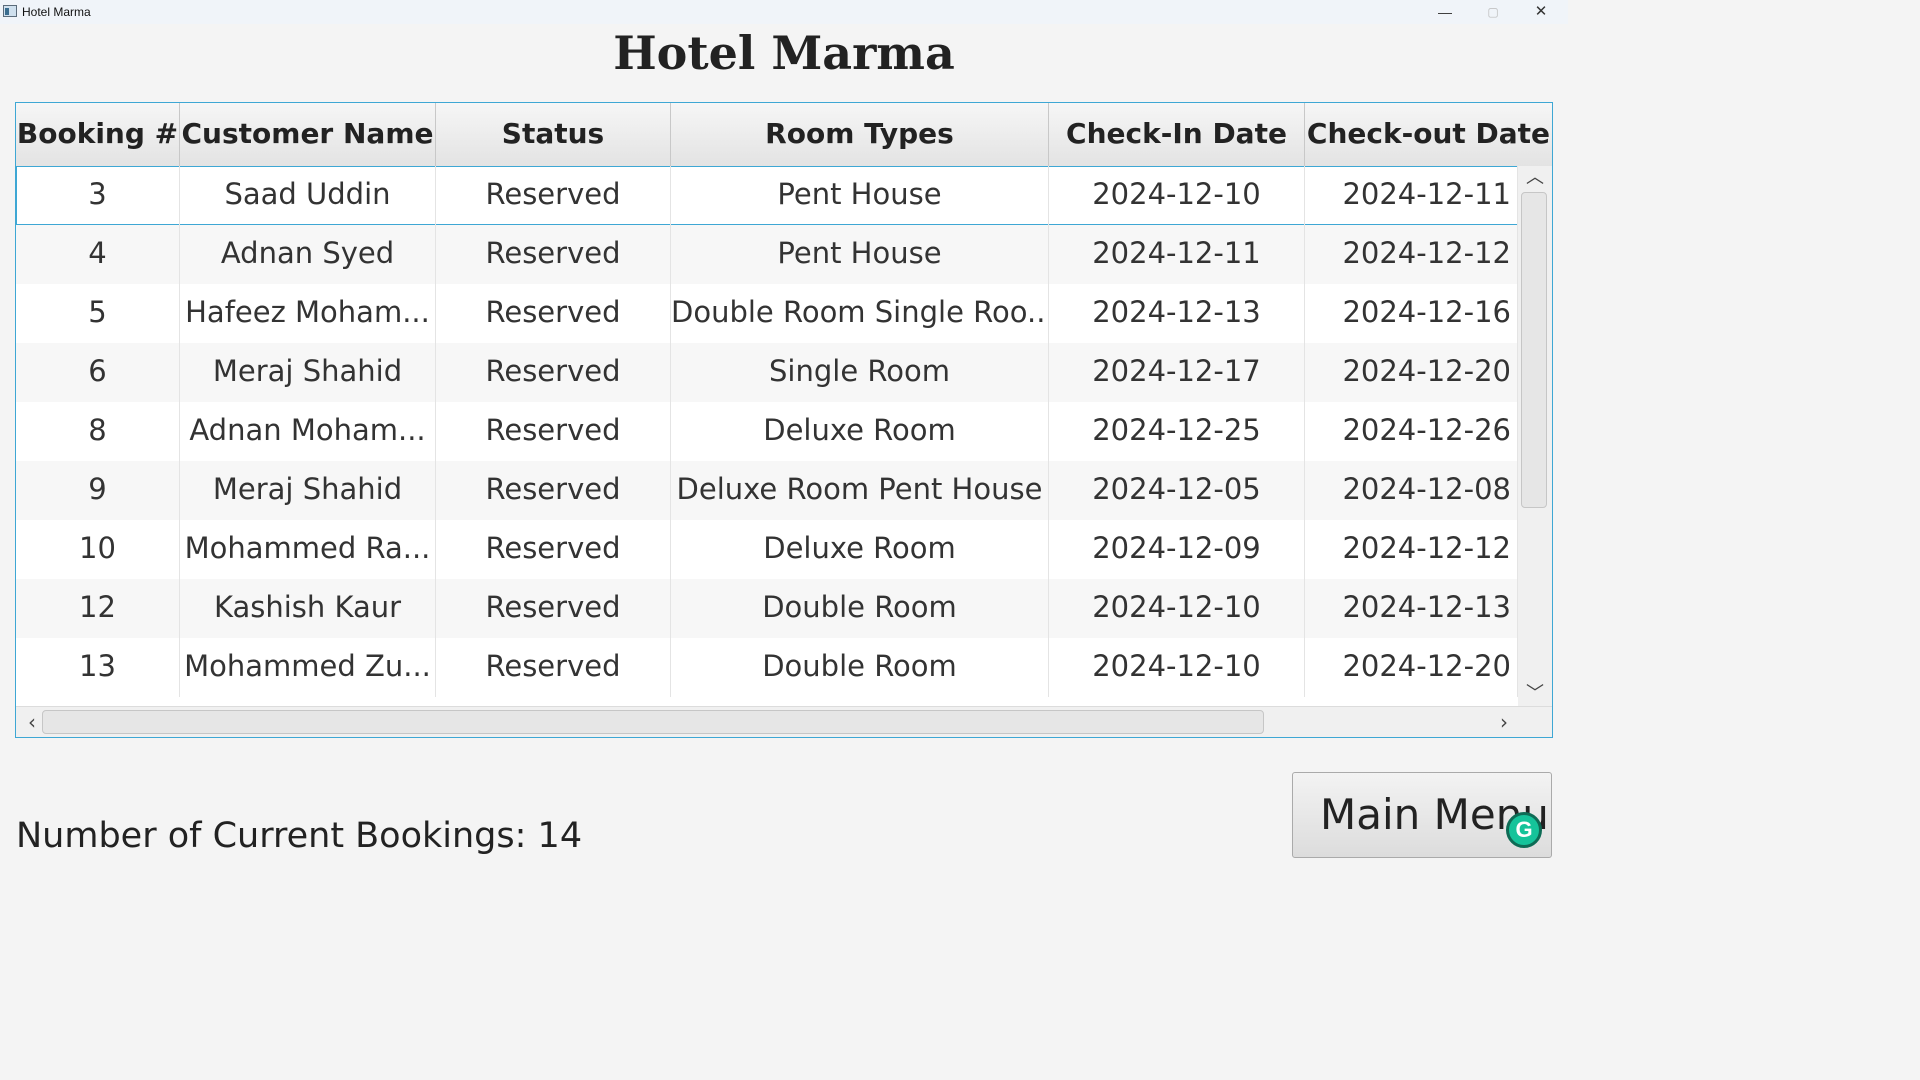  Describe the element at coordinates (1411, 431) in the screenshot. I see `cell-check-out-date: 2024-12-26` at that location.